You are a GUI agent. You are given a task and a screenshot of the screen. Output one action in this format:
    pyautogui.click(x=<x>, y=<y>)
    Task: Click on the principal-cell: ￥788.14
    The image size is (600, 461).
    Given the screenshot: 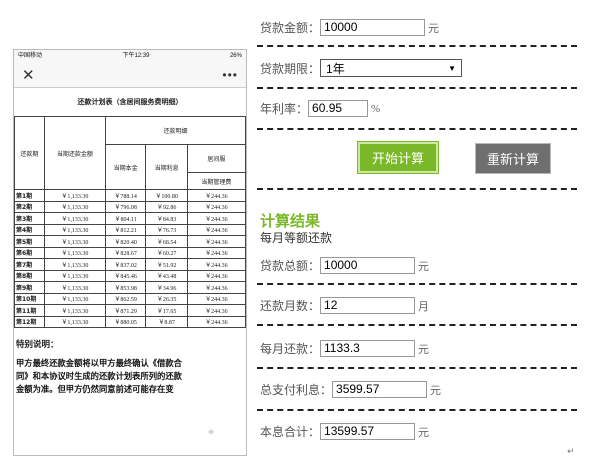 What is the action you would take?
    pyautogui.click(x=125, y=195)
    